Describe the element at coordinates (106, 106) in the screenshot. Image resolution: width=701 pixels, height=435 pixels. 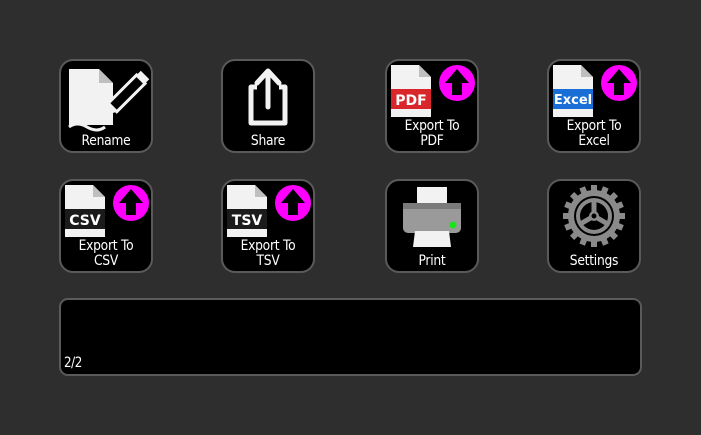
I see `rename-button: Rename` at that location.